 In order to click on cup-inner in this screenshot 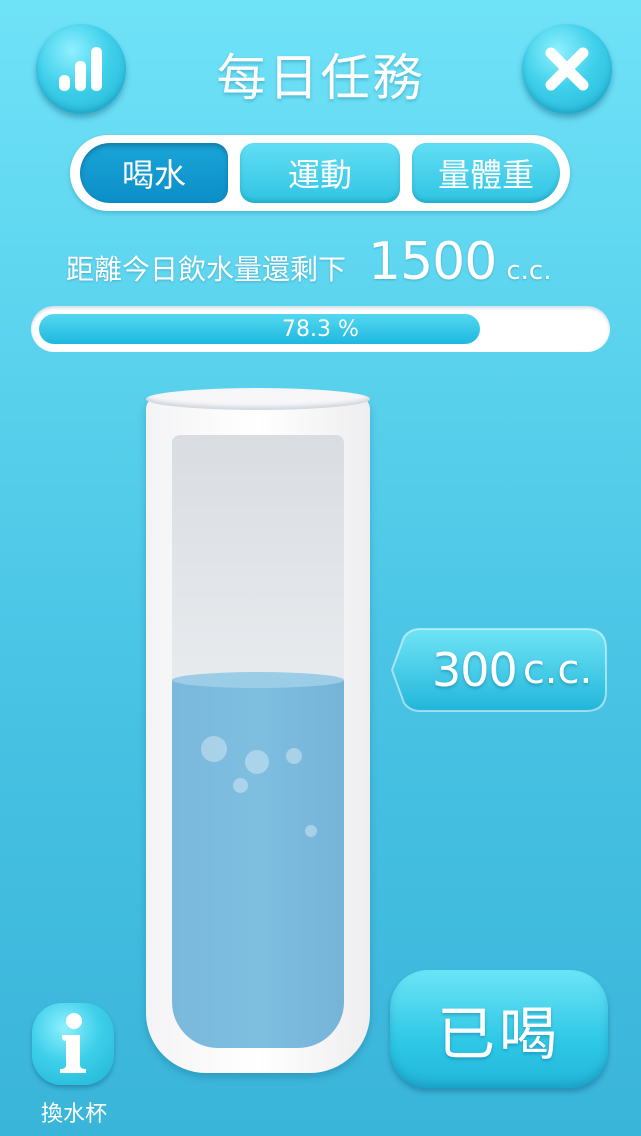, I will do `click(258, 741)`.